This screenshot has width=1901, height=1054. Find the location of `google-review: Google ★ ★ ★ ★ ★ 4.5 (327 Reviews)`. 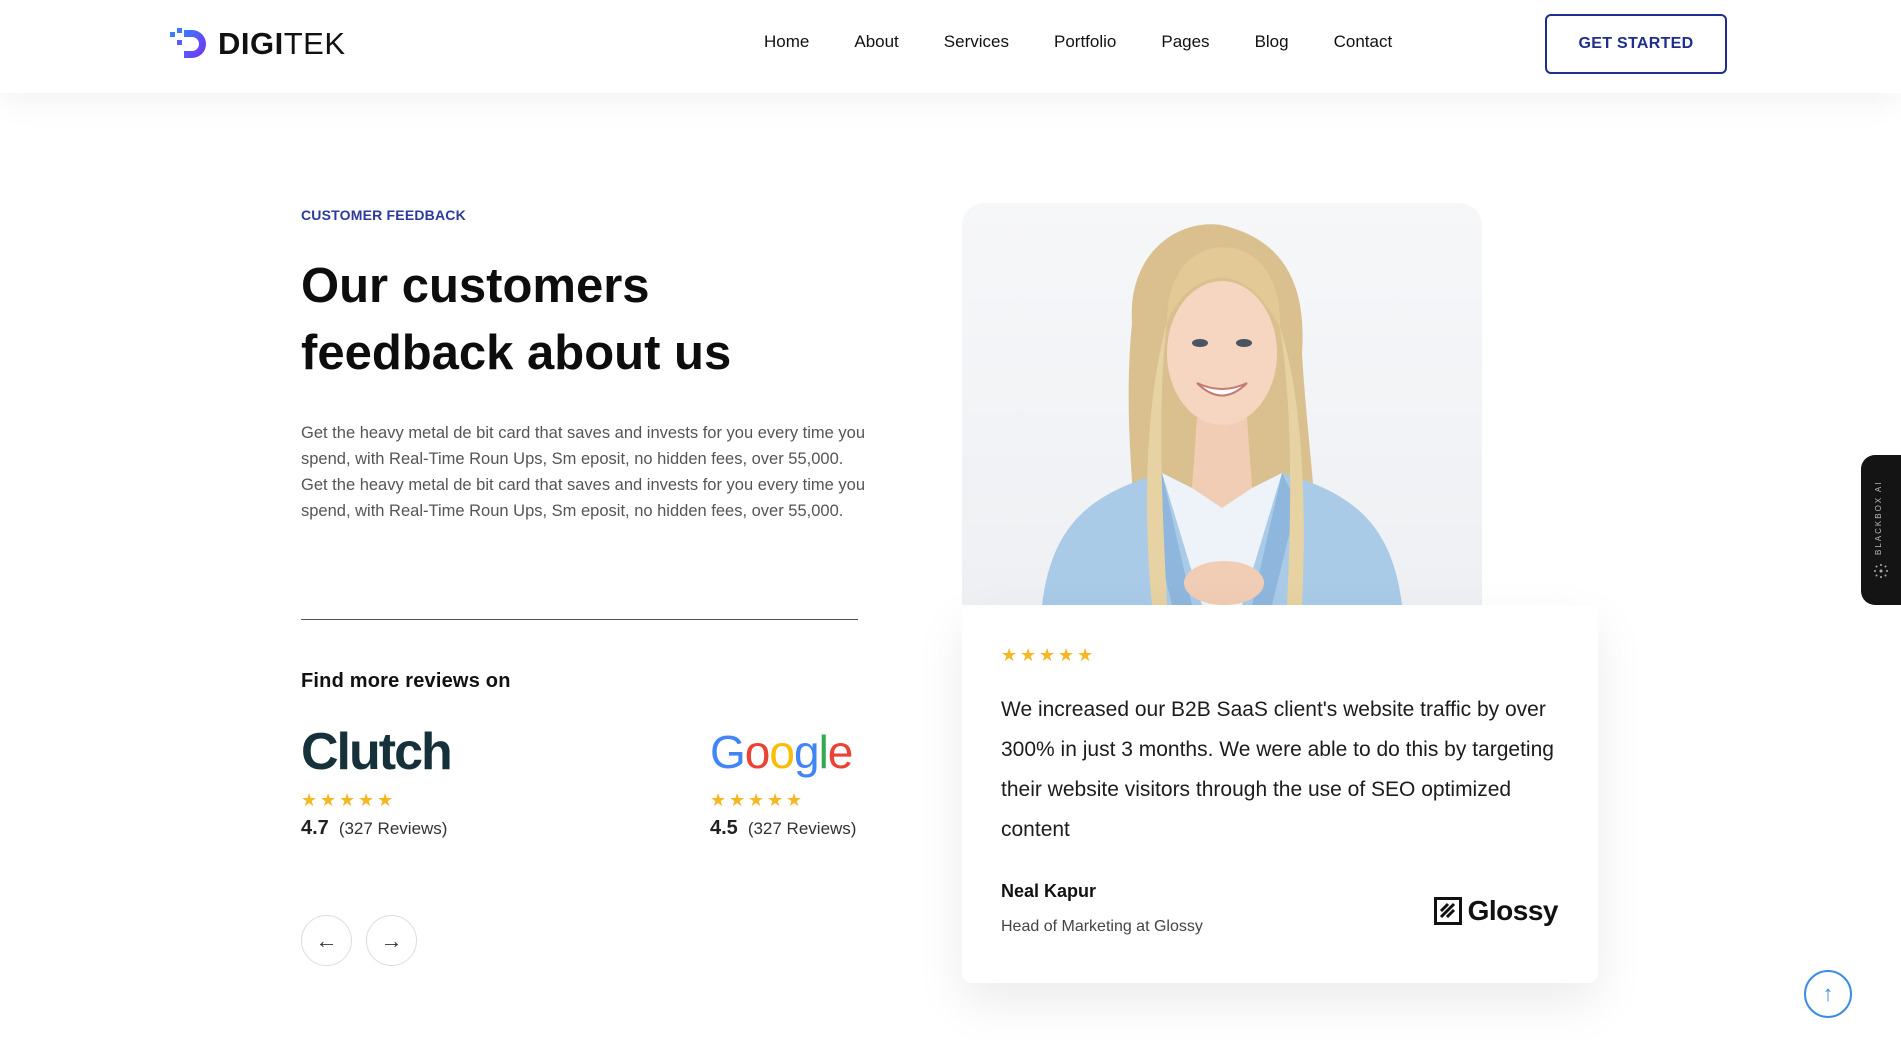

google-review: Google ★ ★ ★ ★ ★ 4.5 (327 Reviews) is located at coordinates (783, 781).